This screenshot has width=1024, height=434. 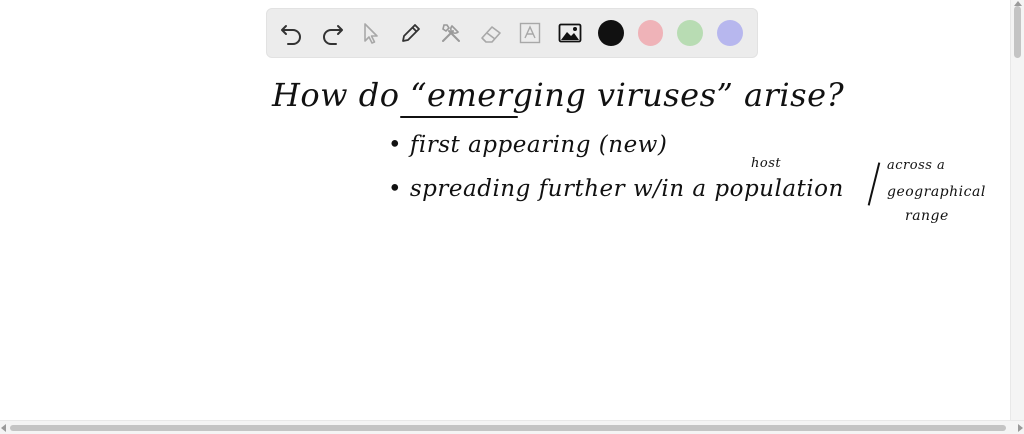 What do you see at coordinates (650, 33) in the screenshot?
I see `color-swatch-pink` at bounding box center [650, 33].